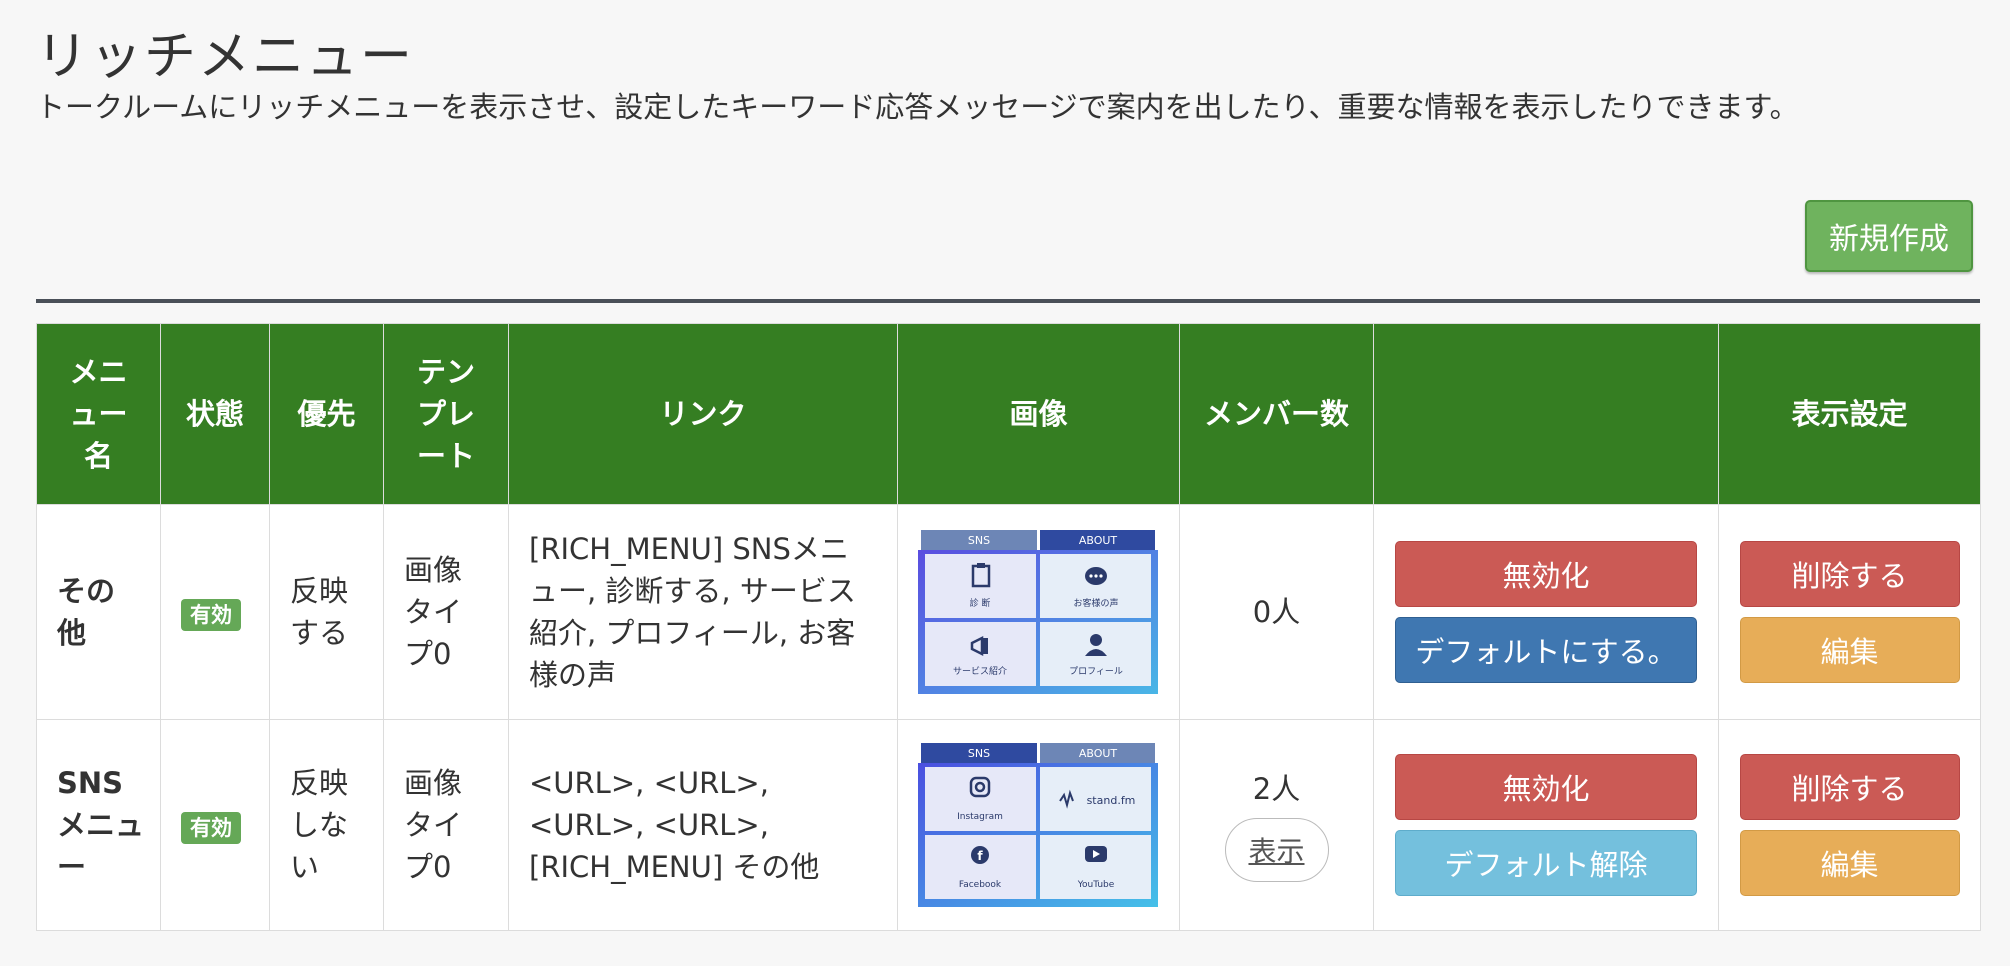  I want to click on member-count: 2人, so click(1276, 789).